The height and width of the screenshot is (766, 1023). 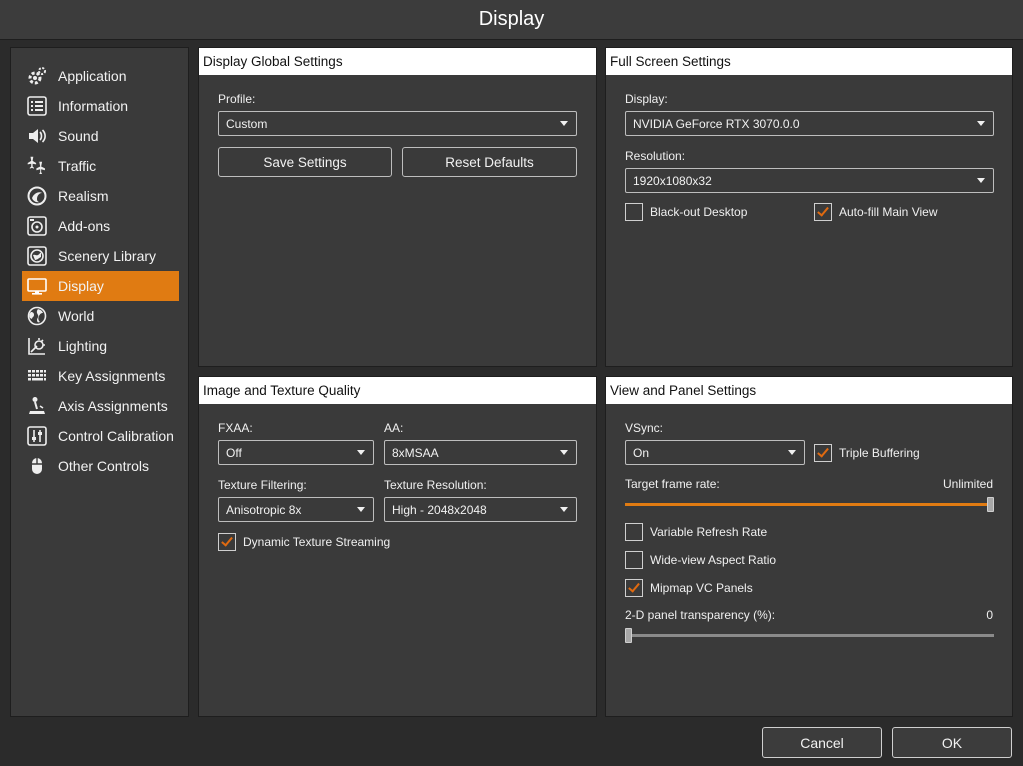 What do you see at coordinates (655, 156) in the screenshot?
I see `resolution-label: Resolution:` at bounding box center [655, 156].